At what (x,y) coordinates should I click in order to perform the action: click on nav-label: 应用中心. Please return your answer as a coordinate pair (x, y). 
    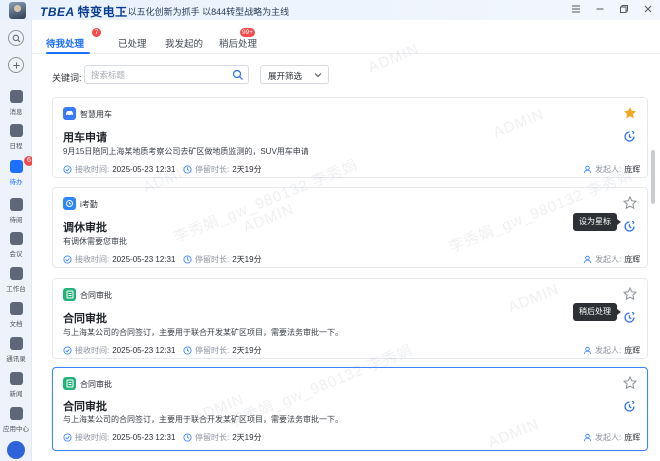
    Looking at the image, I should click on (16, 429).